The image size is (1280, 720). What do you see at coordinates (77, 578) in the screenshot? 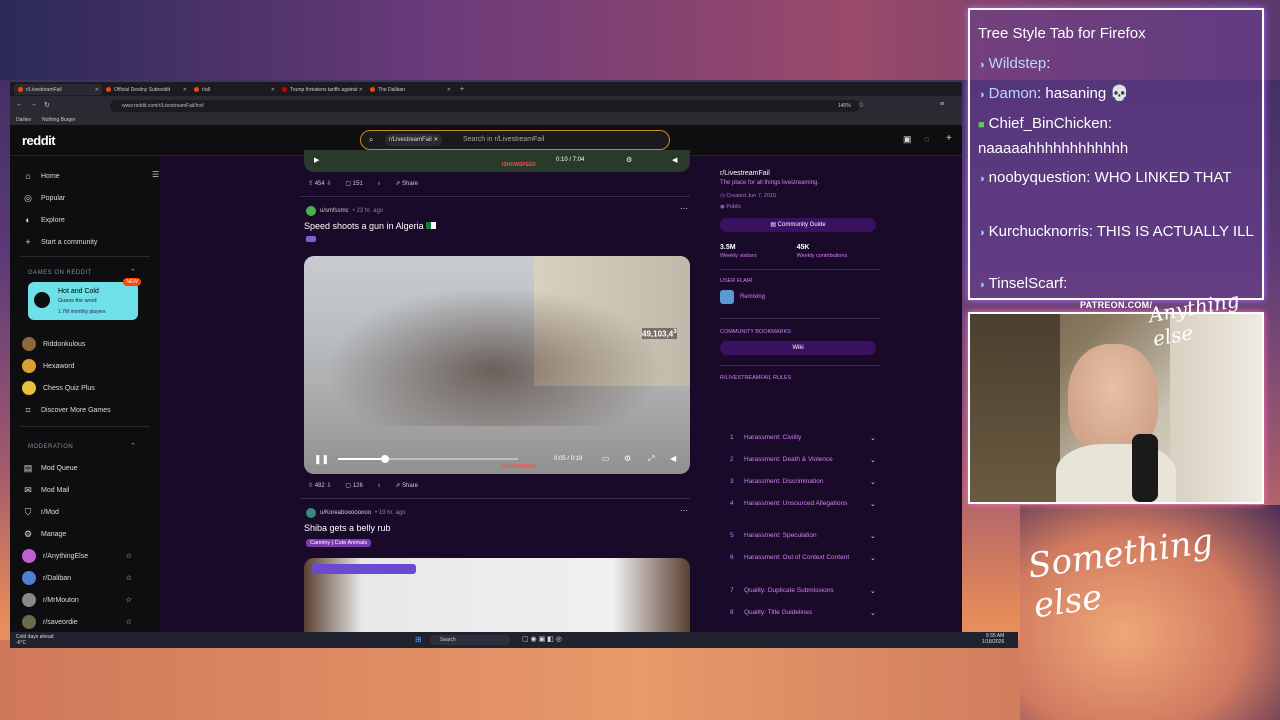
I see `sidebar-community-daliban: r/Daliban ☆` at bounding box center [77, 578].